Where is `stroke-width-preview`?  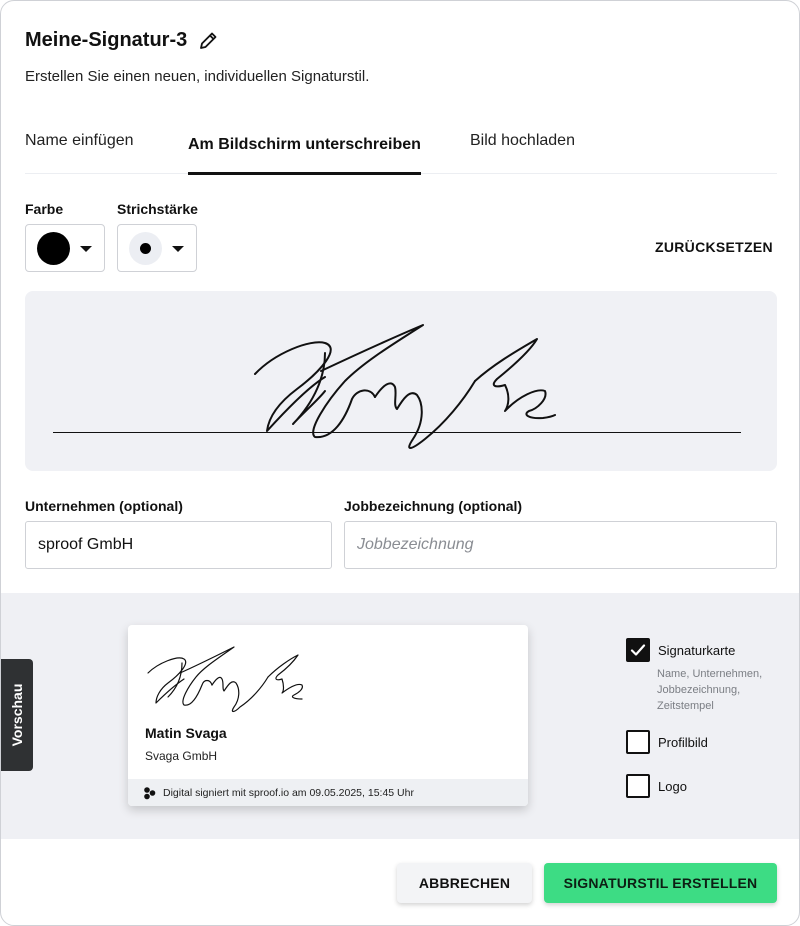 stroke-width-preview is located at coordinates (145, 248).